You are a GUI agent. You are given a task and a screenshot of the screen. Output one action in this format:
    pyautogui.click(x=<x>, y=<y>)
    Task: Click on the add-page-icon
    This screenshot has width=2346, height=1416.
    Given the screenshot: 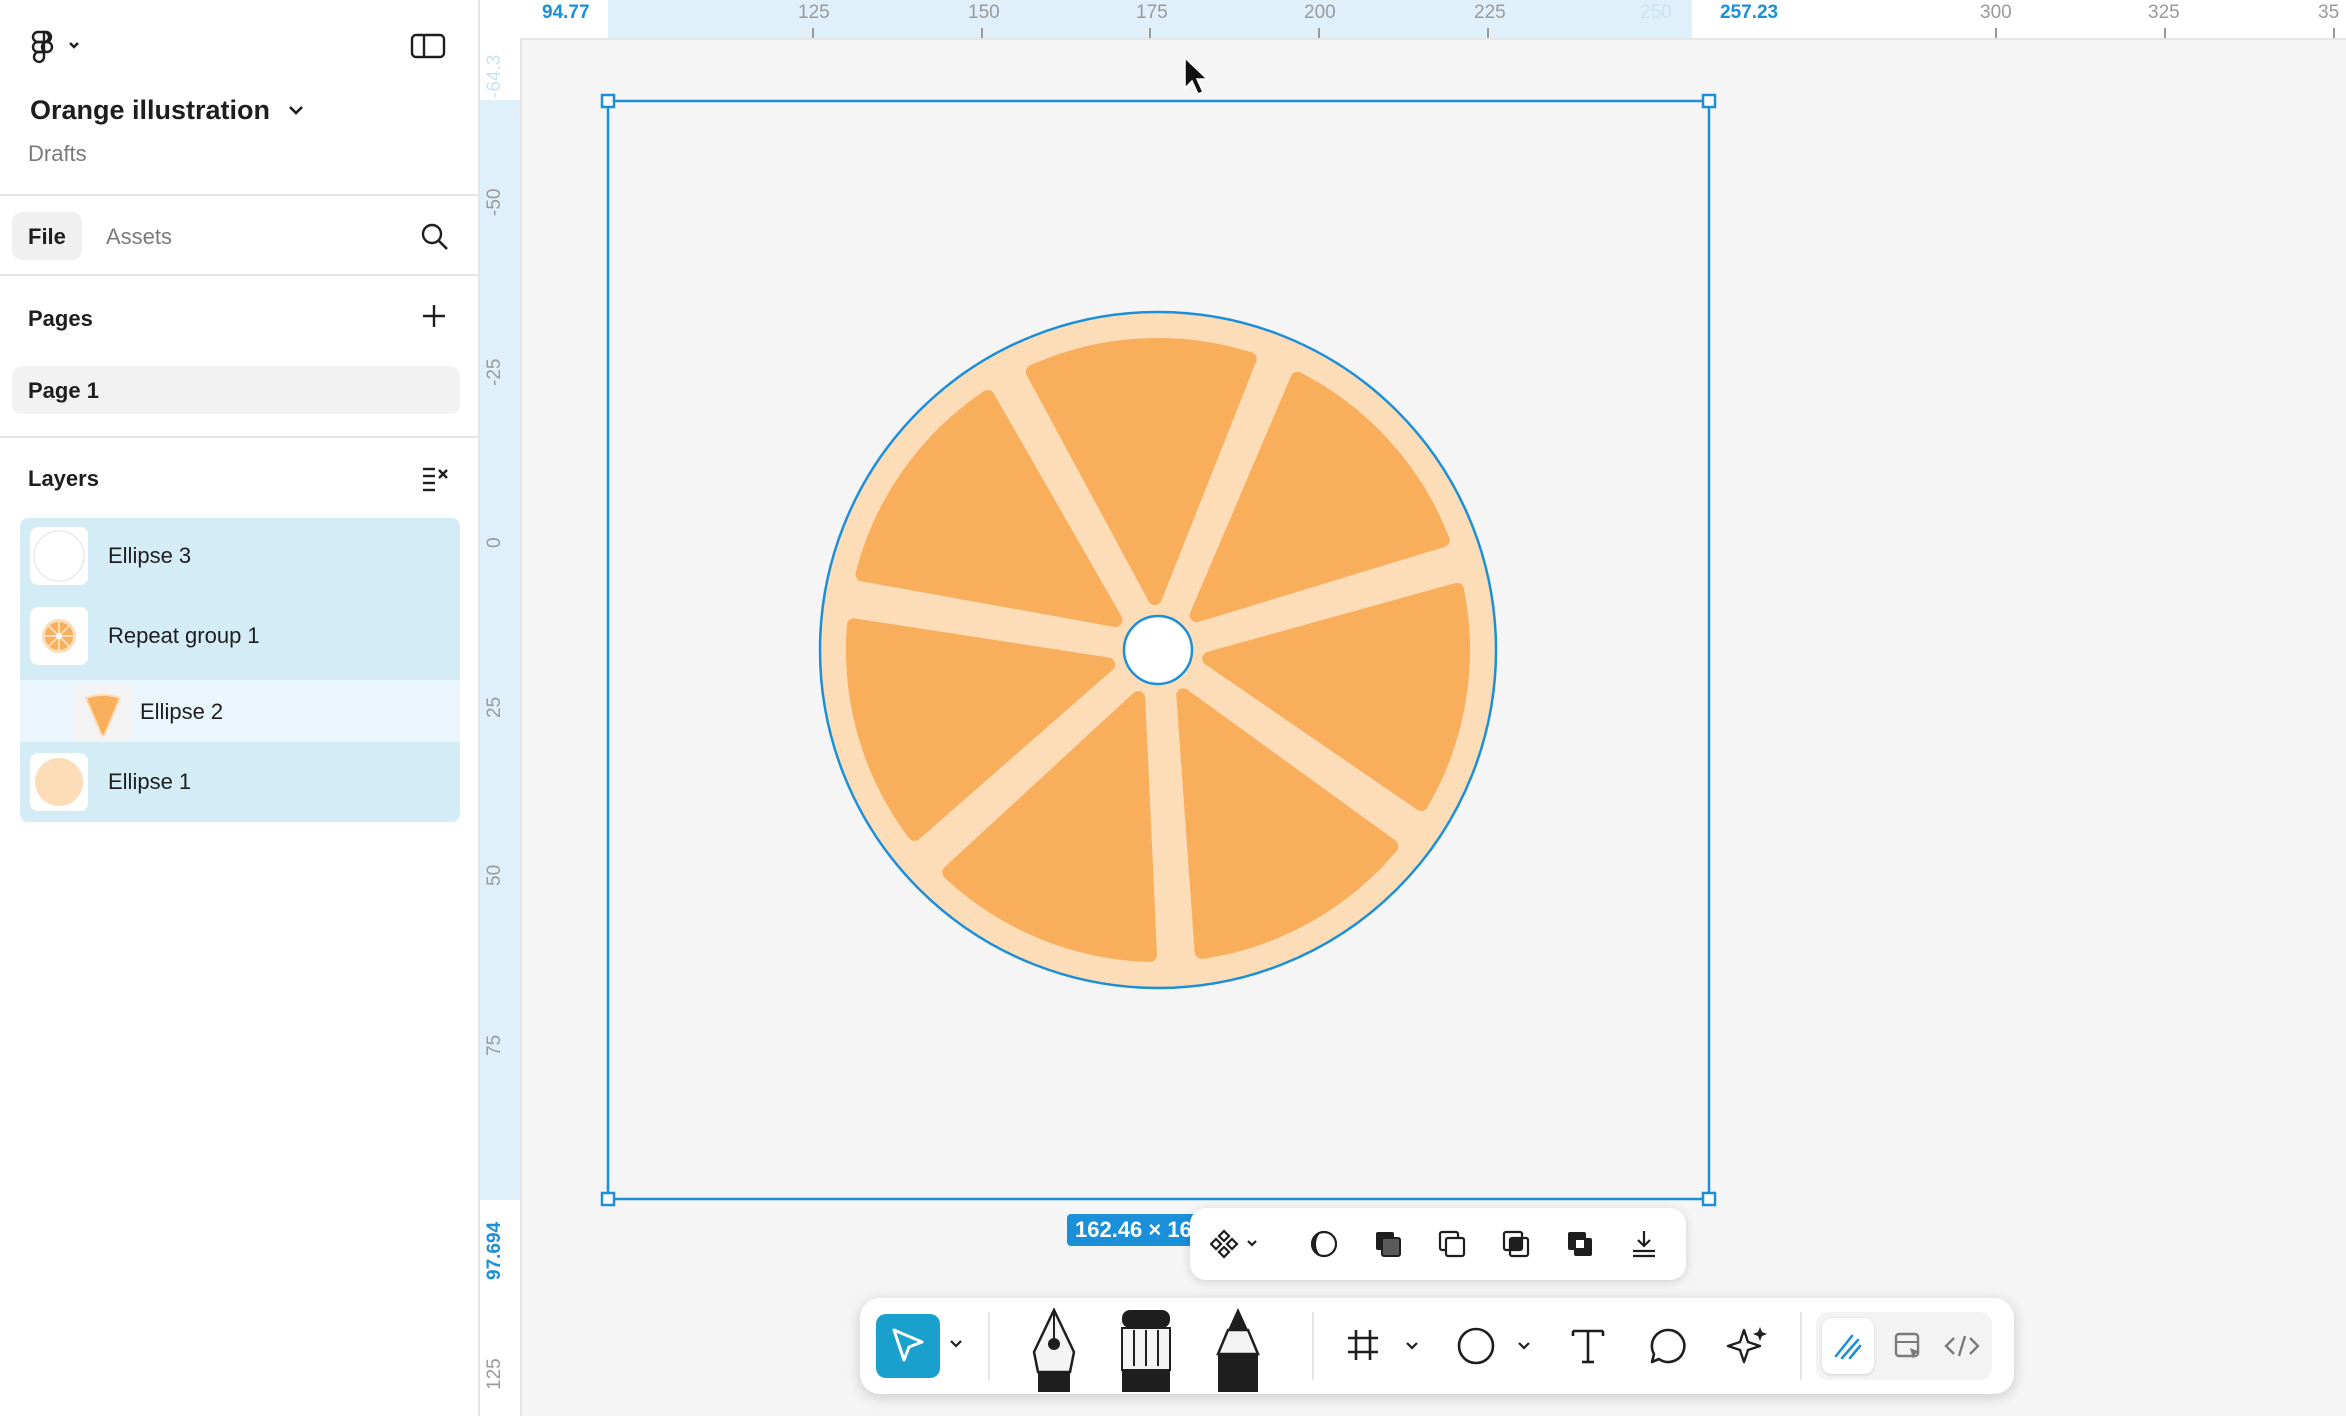 What is the action you would take?
    pyautogui.click(x=434, y=316)
    